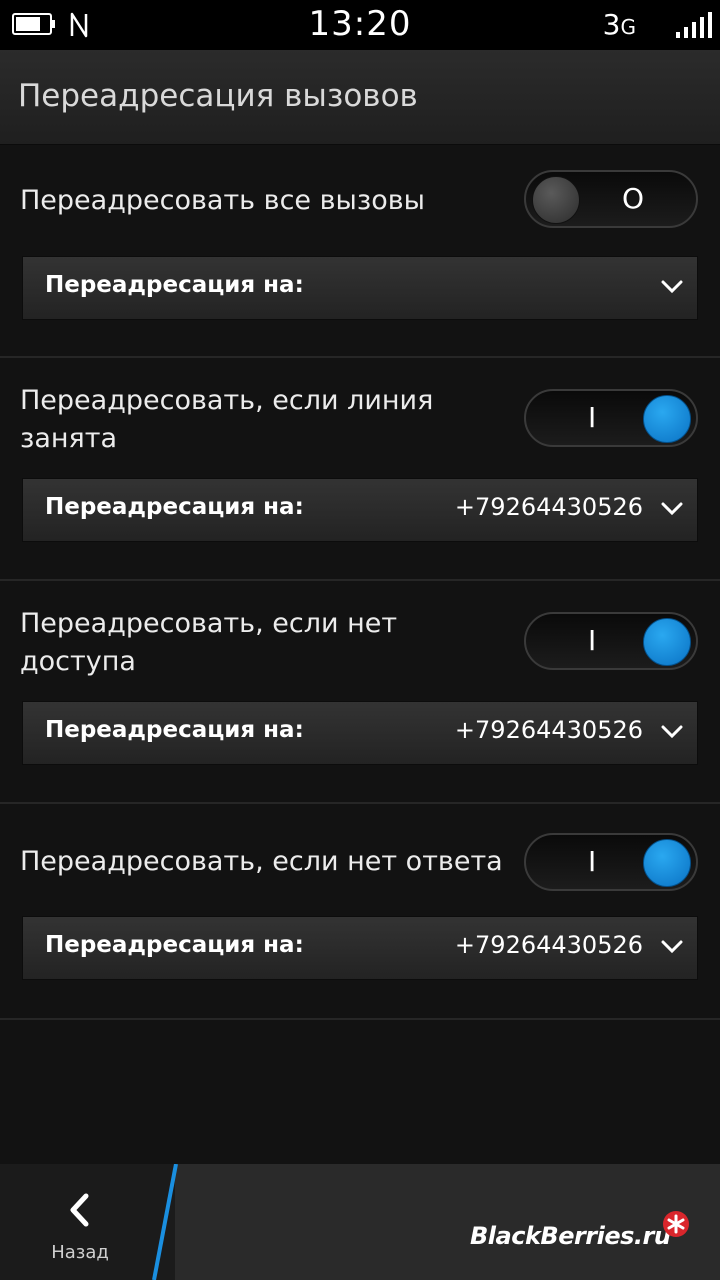  Describe the element at coordinates (676, 1224) in the screenshot. I see `watermark-logo-icon` at that location.